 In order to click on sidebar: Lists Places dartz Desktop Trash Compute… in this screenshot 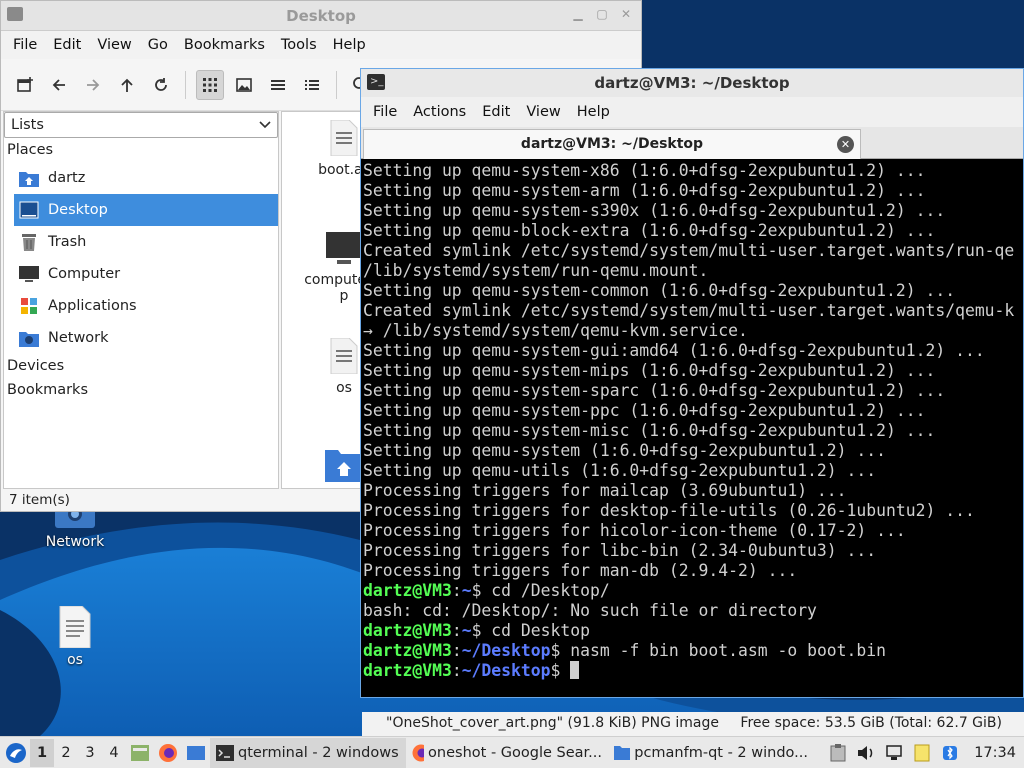, I will do `click(141, 300)`.